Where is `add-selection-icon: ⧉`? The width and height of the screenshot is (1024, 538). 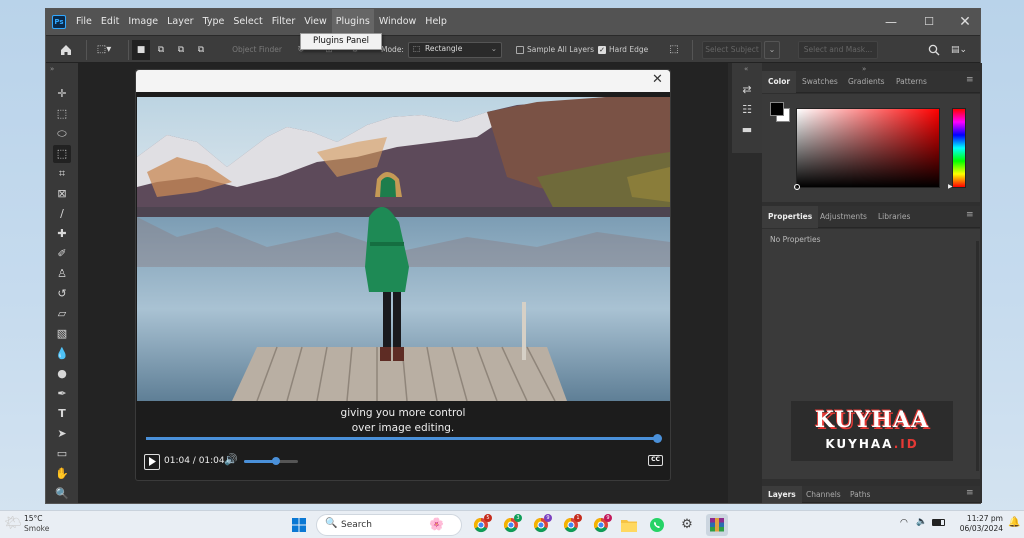
add-selection-icon: ⧉ is located at coordinates (161, 50).